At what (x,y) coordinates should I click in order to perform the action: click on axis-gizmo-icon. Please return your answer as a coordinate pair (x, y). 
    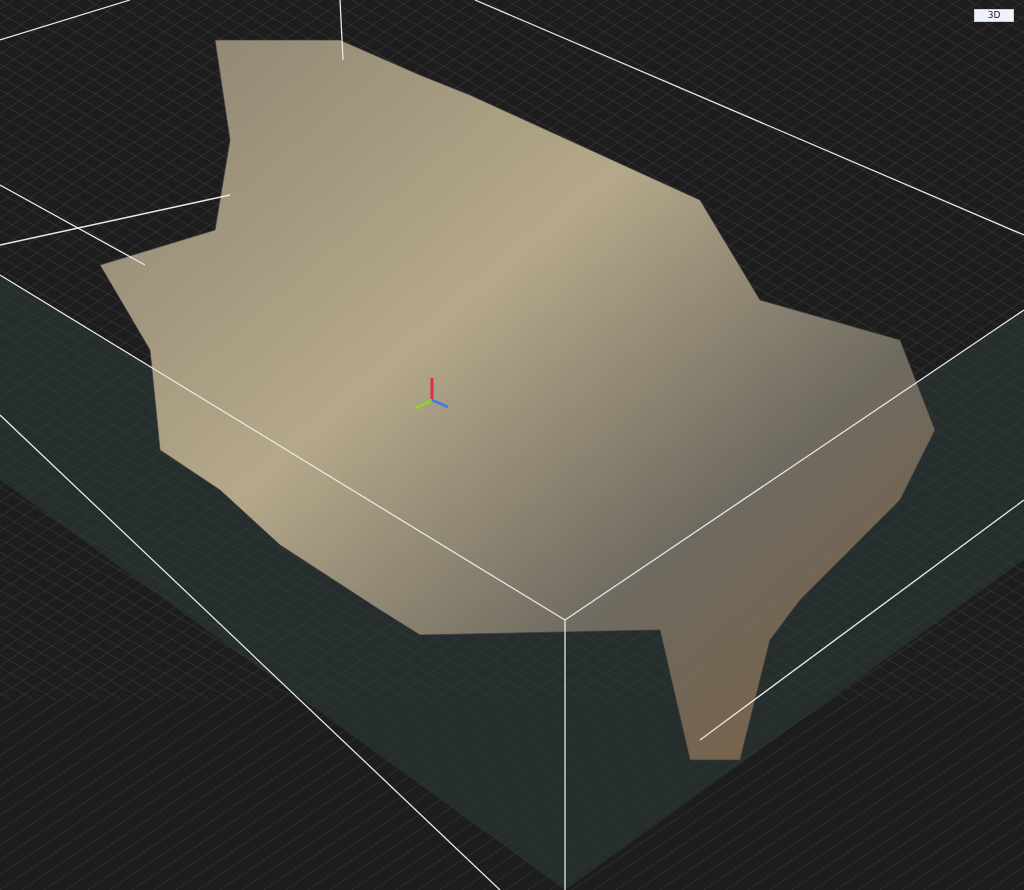
    Looking at the image, I should click on (432, 394).